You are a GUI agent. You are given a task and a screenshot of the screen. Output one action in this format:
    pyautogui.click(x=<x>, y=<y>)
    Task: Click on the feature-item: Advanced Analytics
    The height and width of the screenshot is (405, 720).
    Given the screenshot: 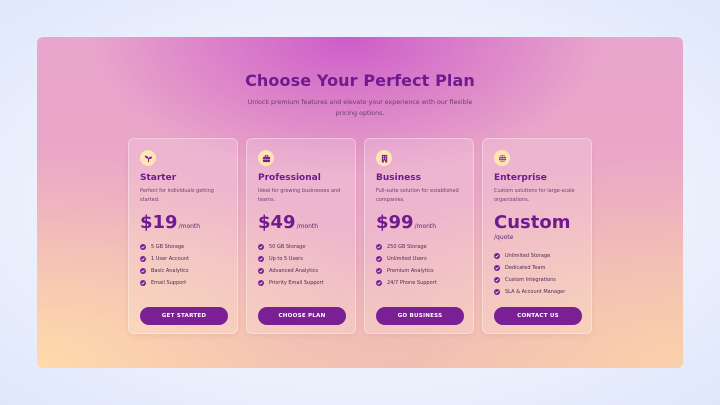 What is the action you would take?
    pyautogui.click(x=291, y=271)
    